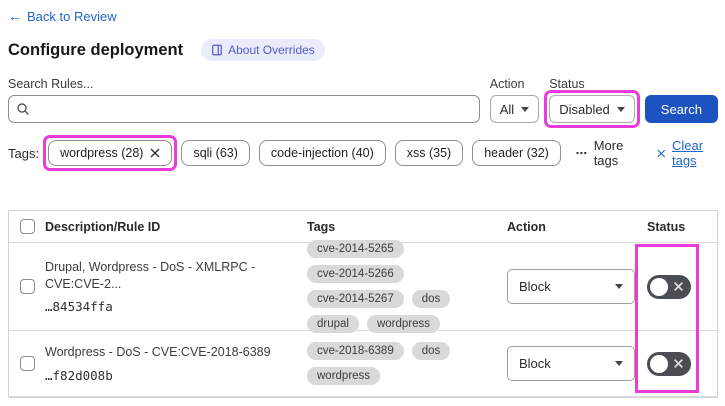 The image size is (725, 406). I want to click on tag-pill-header: header (32), so click(516, 153).